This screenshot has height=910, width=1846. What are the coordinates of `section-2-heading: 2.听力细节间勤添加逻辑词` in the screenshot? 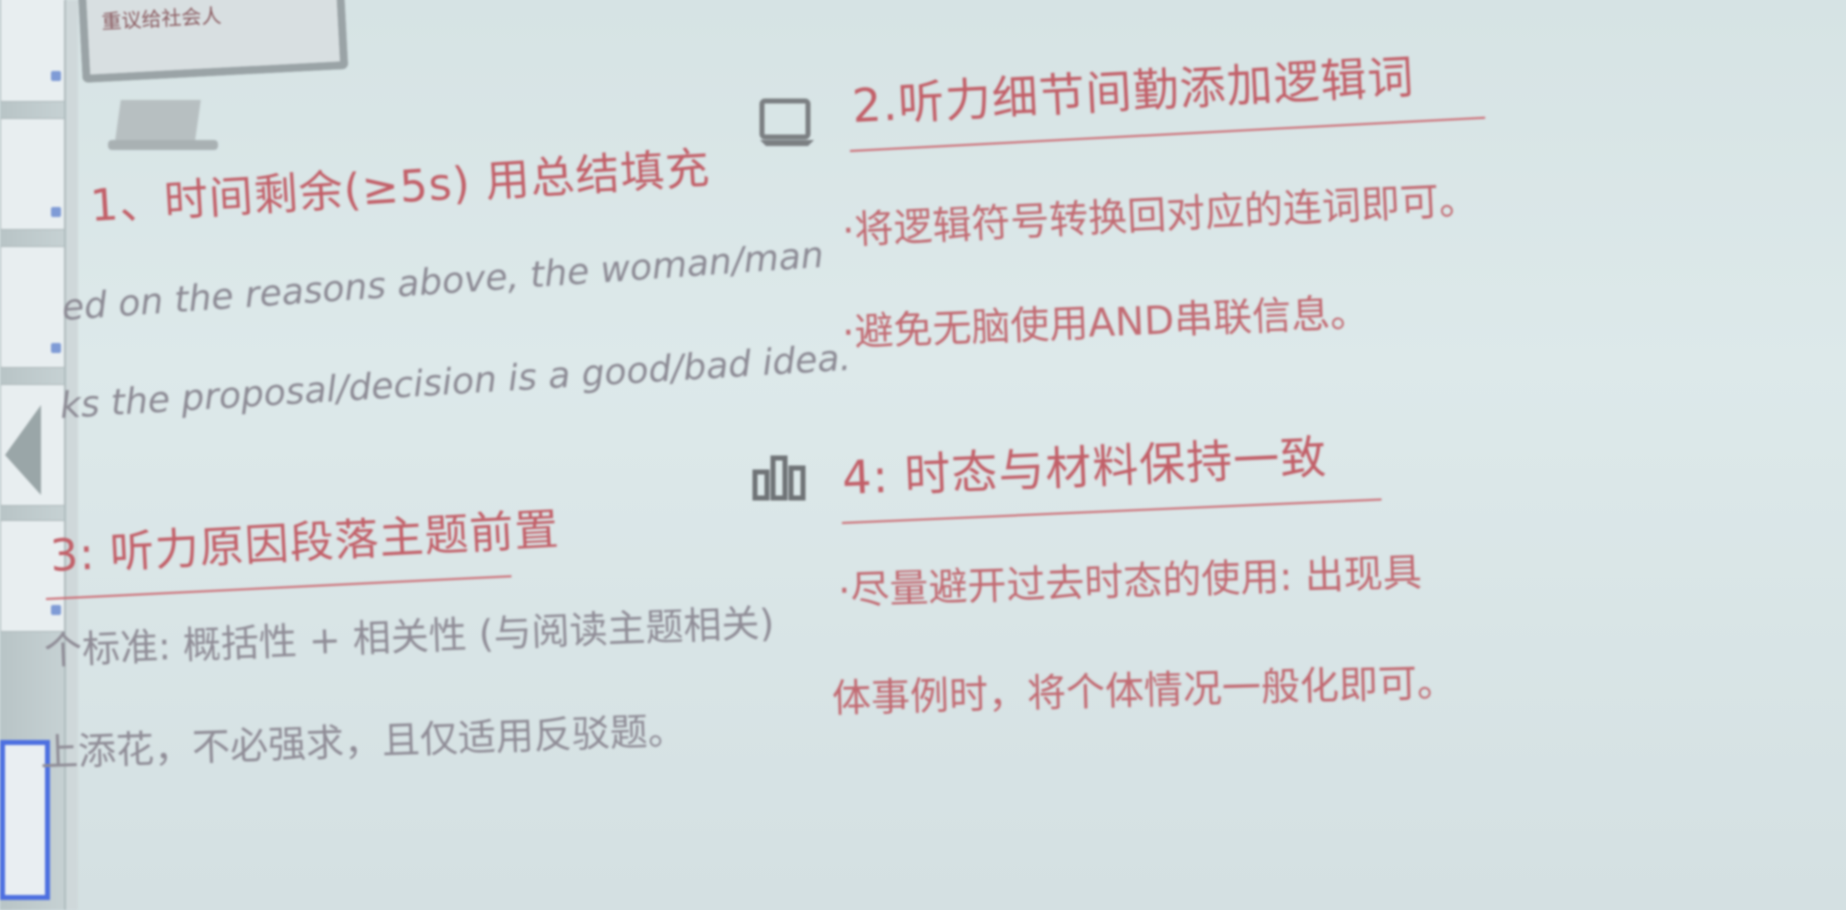 It's located at (1133, 91).